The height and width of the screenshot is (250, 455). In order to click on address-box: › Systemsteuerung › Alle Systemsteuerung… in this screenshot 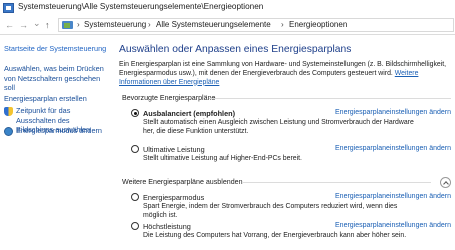, I will do `click(256, 25)`.